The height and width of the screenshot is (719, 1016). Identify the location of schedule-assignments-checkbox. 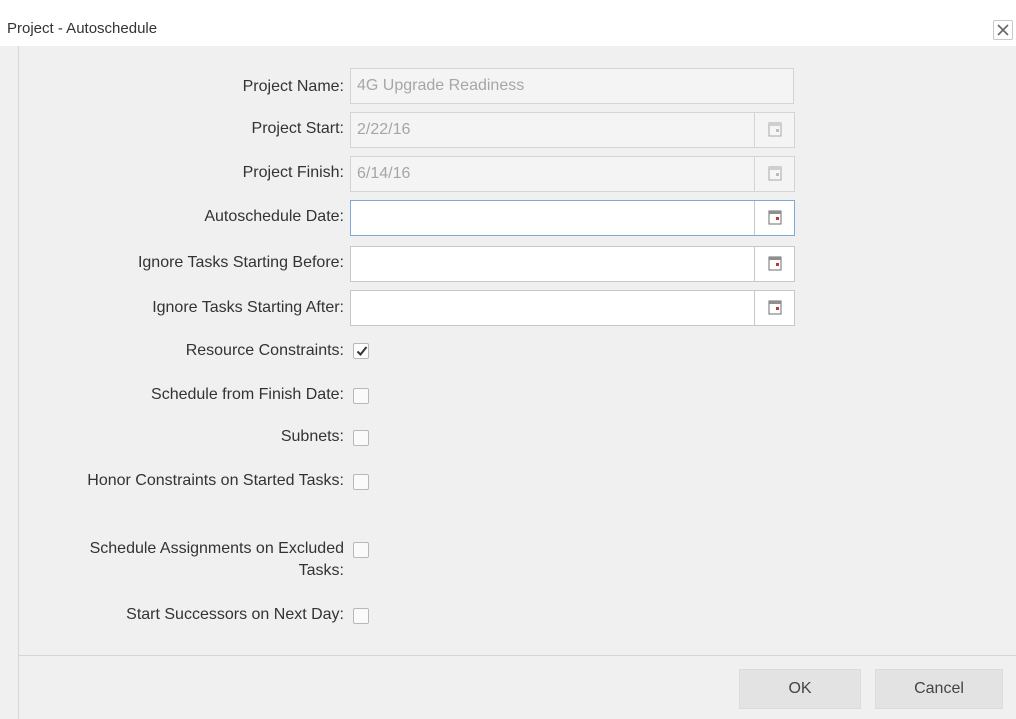
(361, 550).